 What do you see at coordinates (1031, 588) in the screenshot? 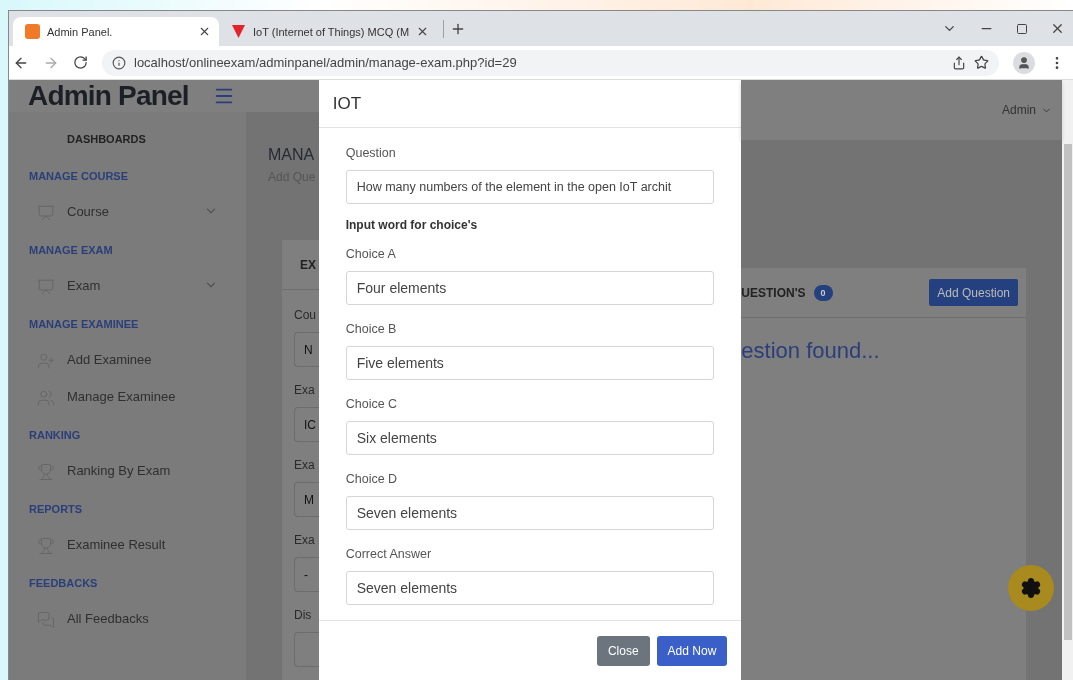
I see `gear-icon` at bounding box center [1031, 588].